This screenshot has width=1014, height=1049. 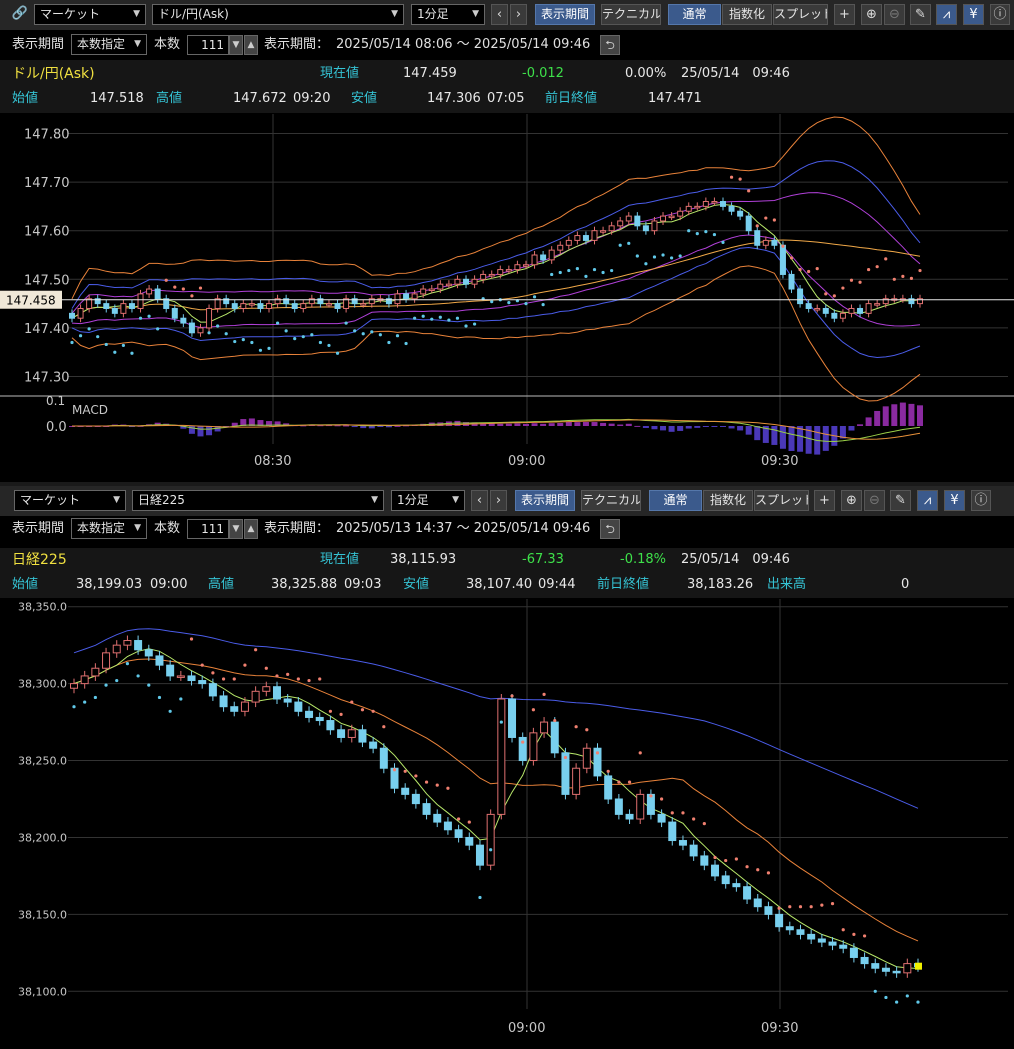 I want to click on period-value: 2025/05/13 14:37 〜 2025/05/14 09:46, so click(x=463, y=528).